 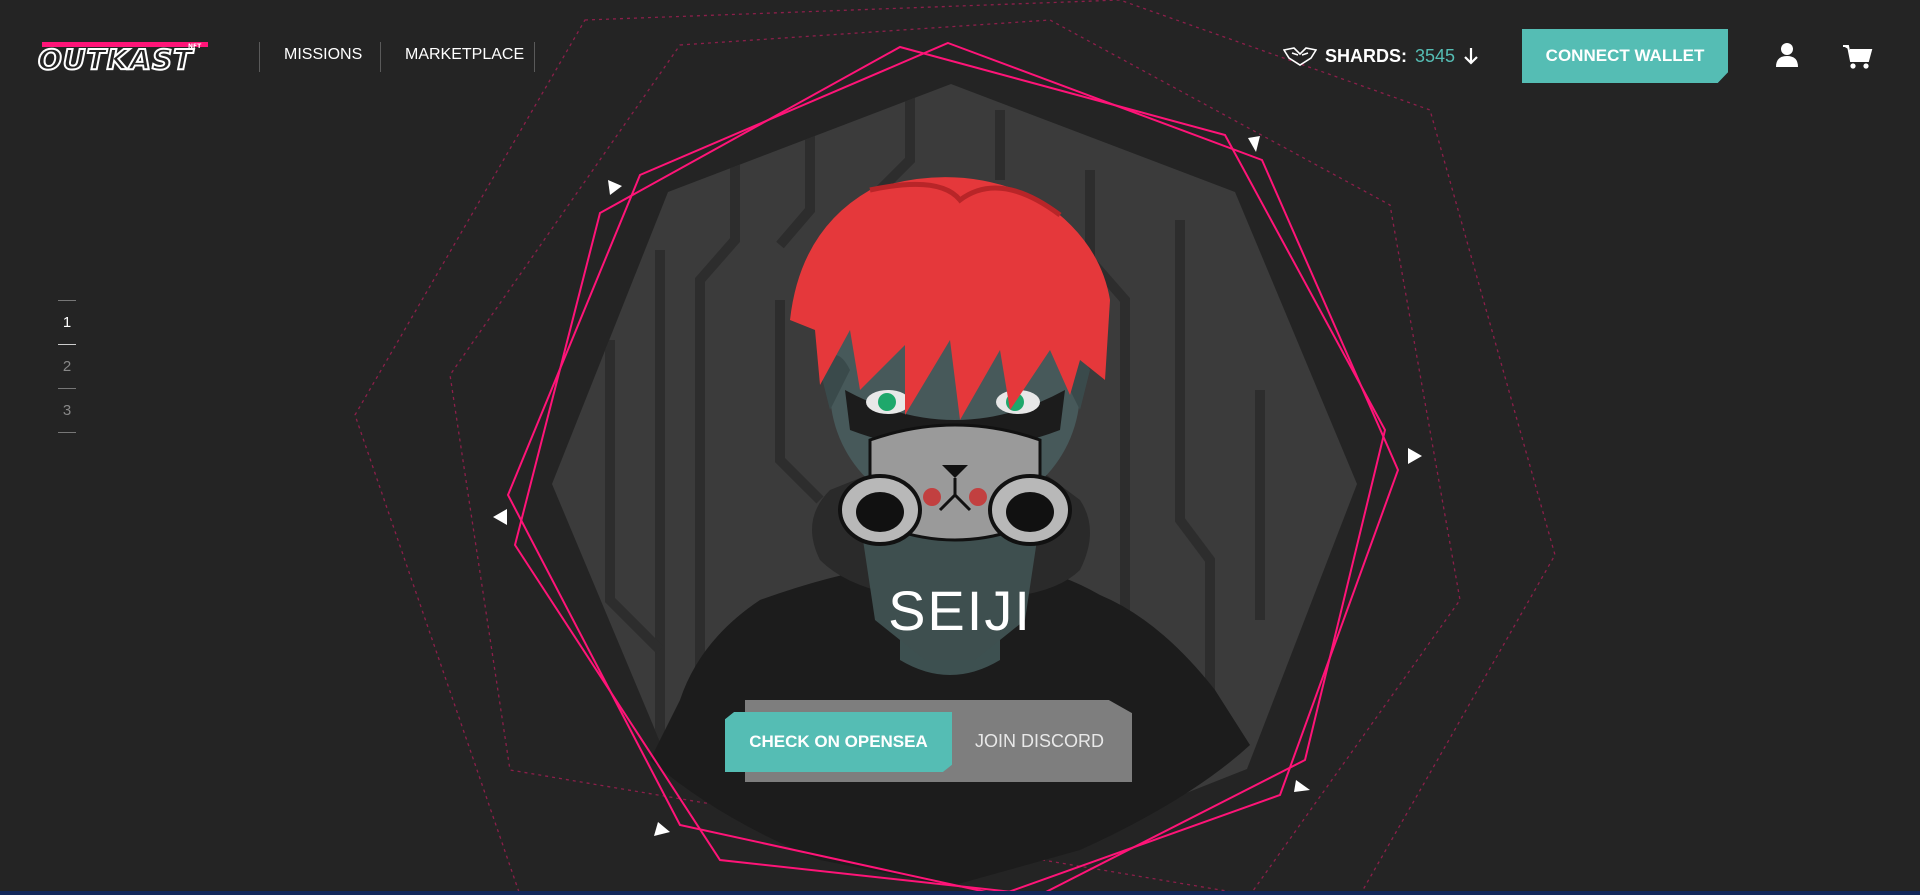 I want to click on hero-cta-group: JOIN DISCORD CHECK ON OPENSEA, so click(x=928, y=741).